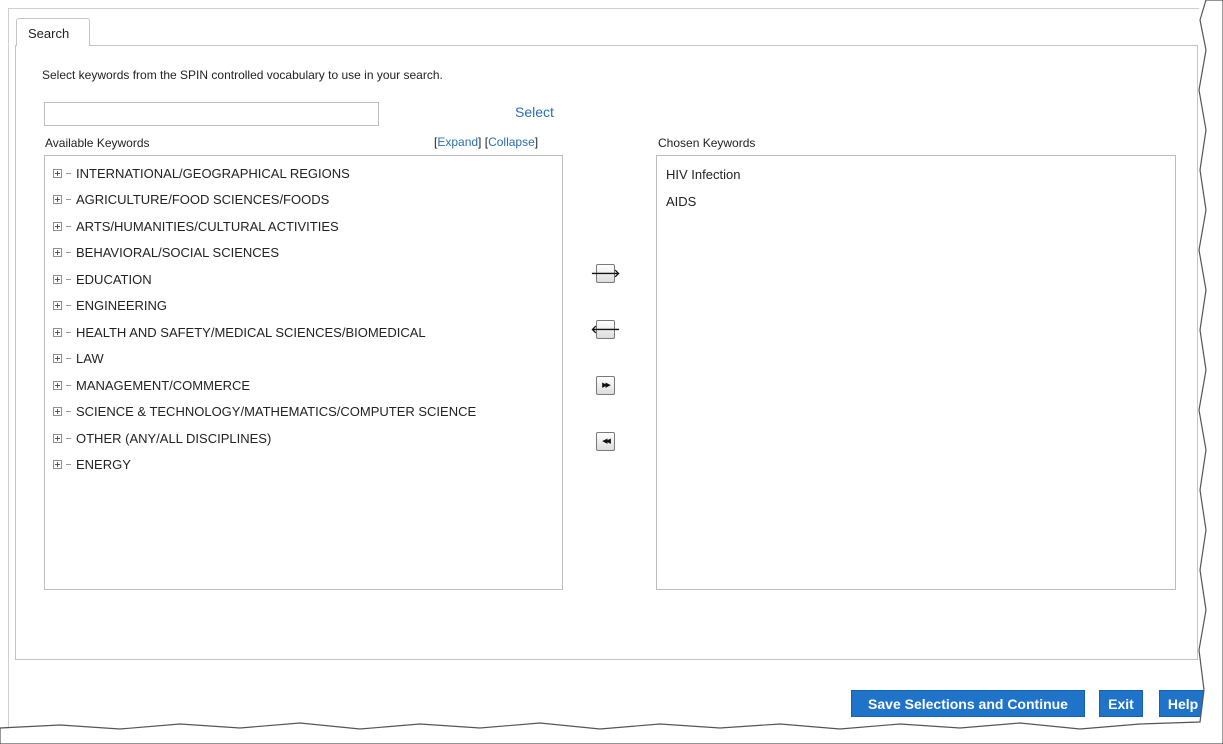 The height and width of the screenshot is (744, 1223). I want to click on remove-selected-button: 🡐, so click(605, 329).